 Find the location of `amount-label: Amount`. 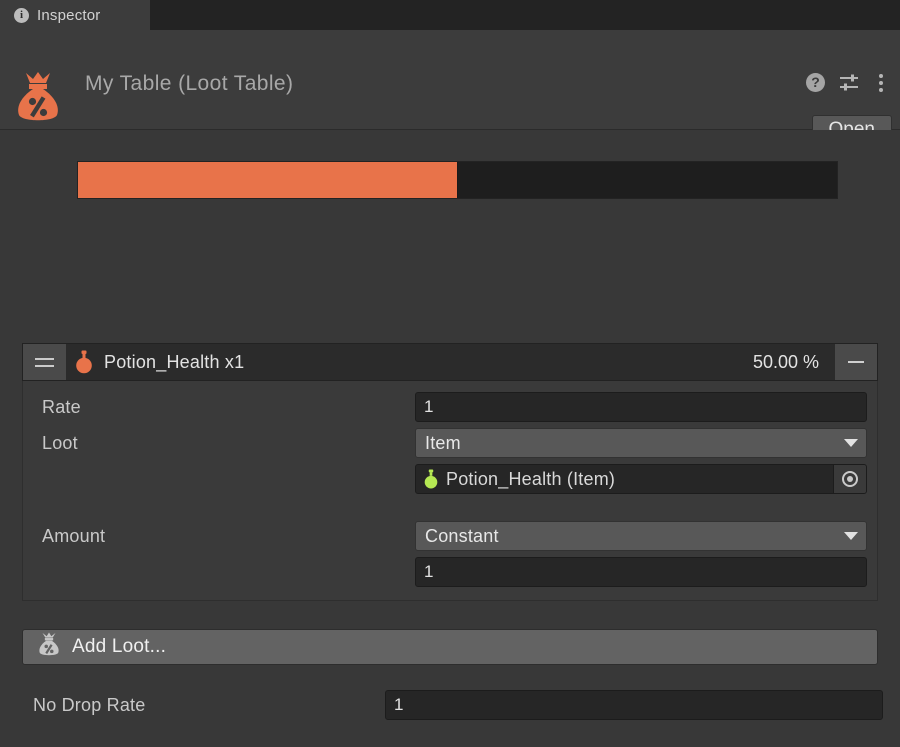

amount-label: Amount is located at coordinates (74, 535).